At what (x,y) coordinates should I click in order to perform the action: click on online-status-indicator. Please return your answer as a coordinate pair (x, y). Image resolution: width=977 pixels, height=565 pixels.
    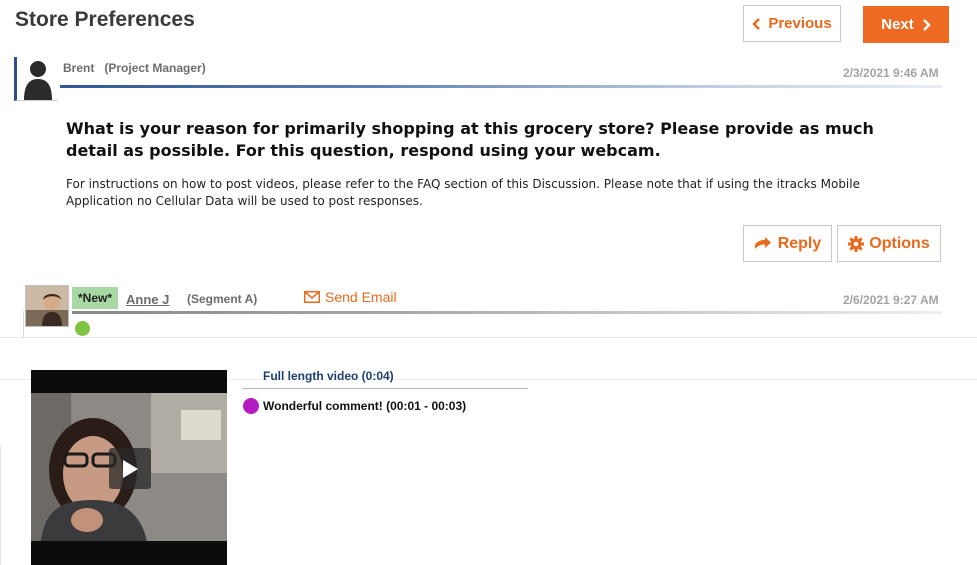
    Looking at the image, I should click on (82, 328).